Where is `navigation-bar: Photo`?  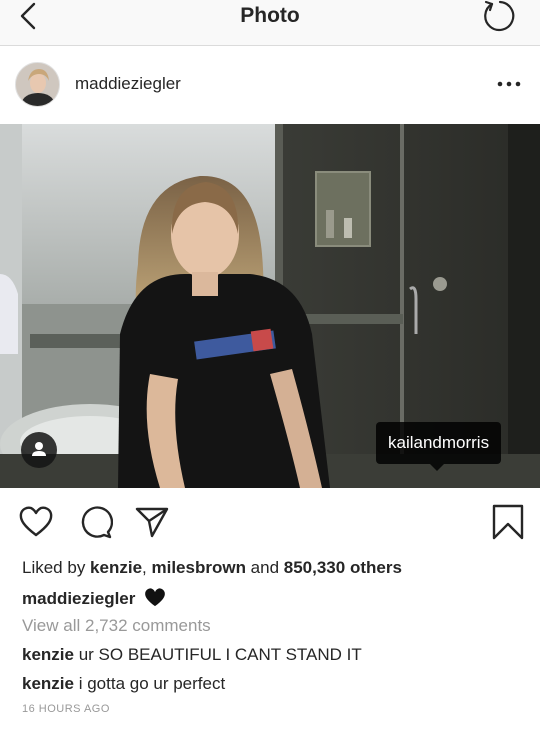
navigation-bar: Photo is located at coordinates (270, 23).